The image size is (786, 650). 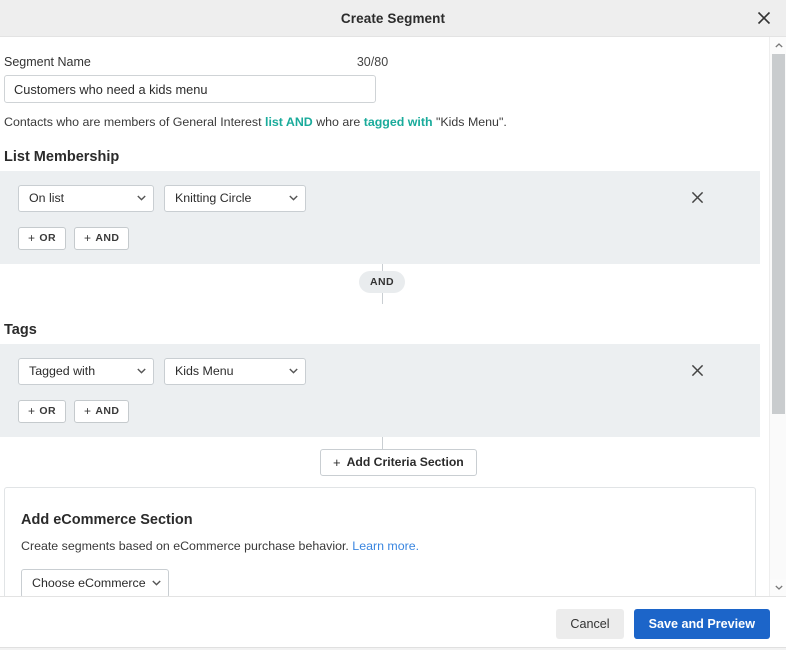 What do you see at coordinates (352, 217) in the screenshot?
I see `criteria-controls: On list Knitting Circle + OR + AND` at bounding box center [352, 217].